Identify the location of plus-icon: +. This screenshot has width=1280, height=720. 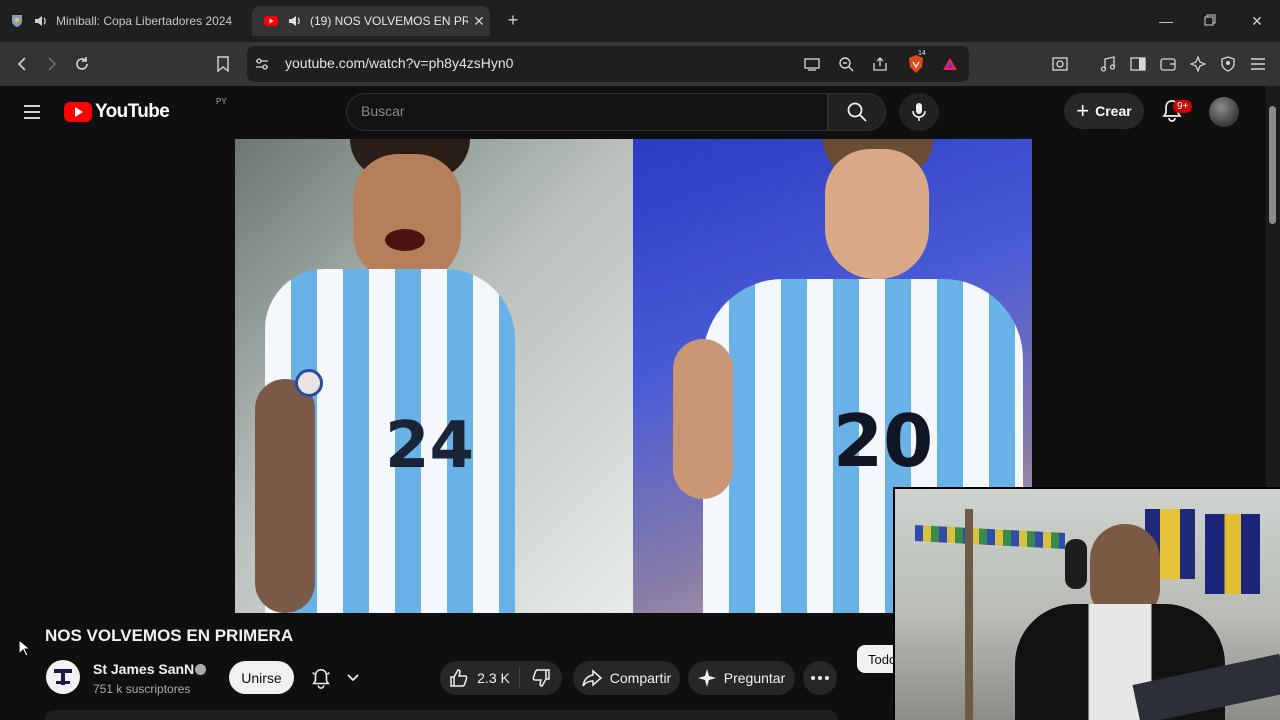
(1083, 110).